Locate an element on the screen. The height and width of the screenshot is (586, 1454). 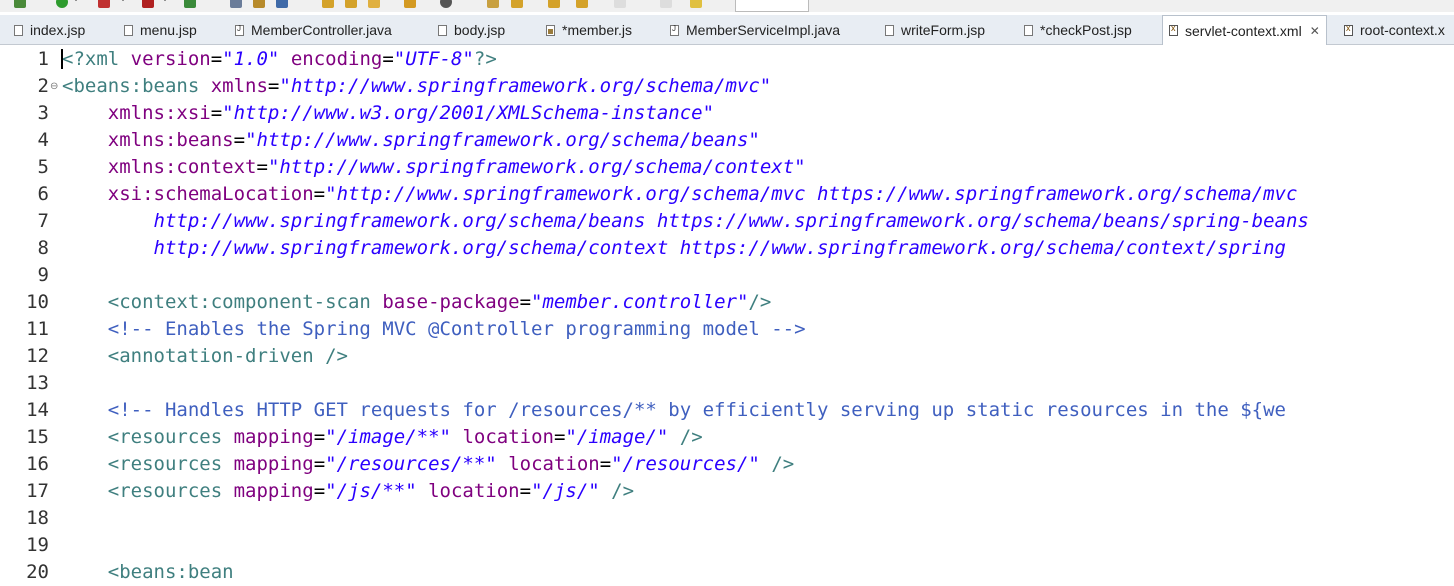
code-token: /> is located at coordinates (617, 491).